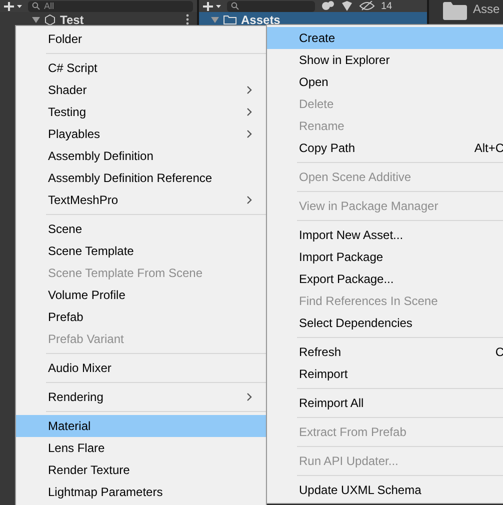  I want to click on menu-item: Lightmap Parameters, so click(141, 492).